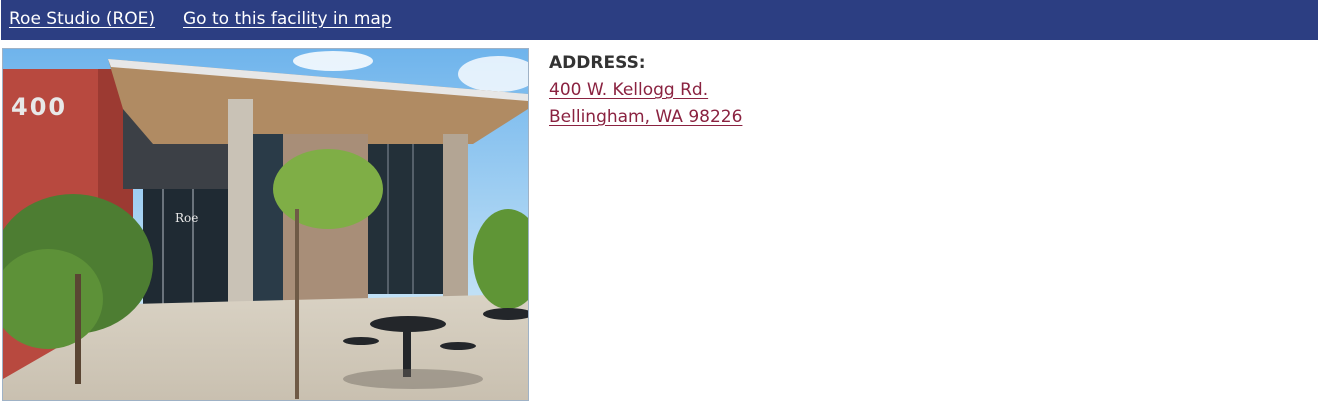 This screenshot has height=401, width=1319. What do you see at coordinates (39, 107) in the screenshot?
I see `building-number-sign: 400` at bounding box center [39, 107].